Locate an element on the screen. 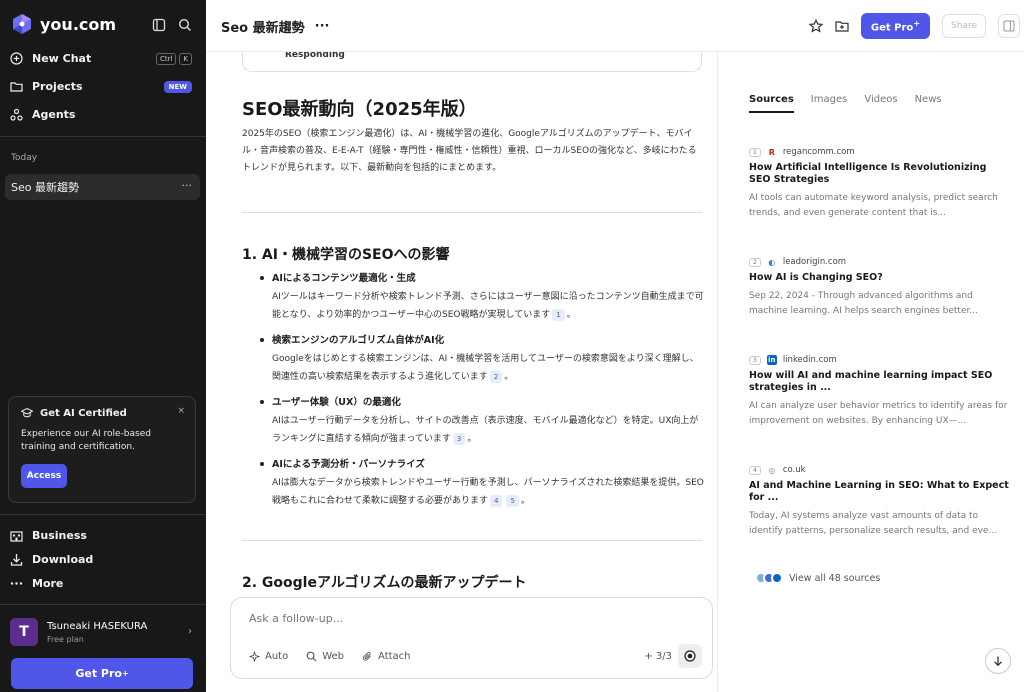 The image size is (1024, 692). logo: you.com is located at coordinates (63, 24).